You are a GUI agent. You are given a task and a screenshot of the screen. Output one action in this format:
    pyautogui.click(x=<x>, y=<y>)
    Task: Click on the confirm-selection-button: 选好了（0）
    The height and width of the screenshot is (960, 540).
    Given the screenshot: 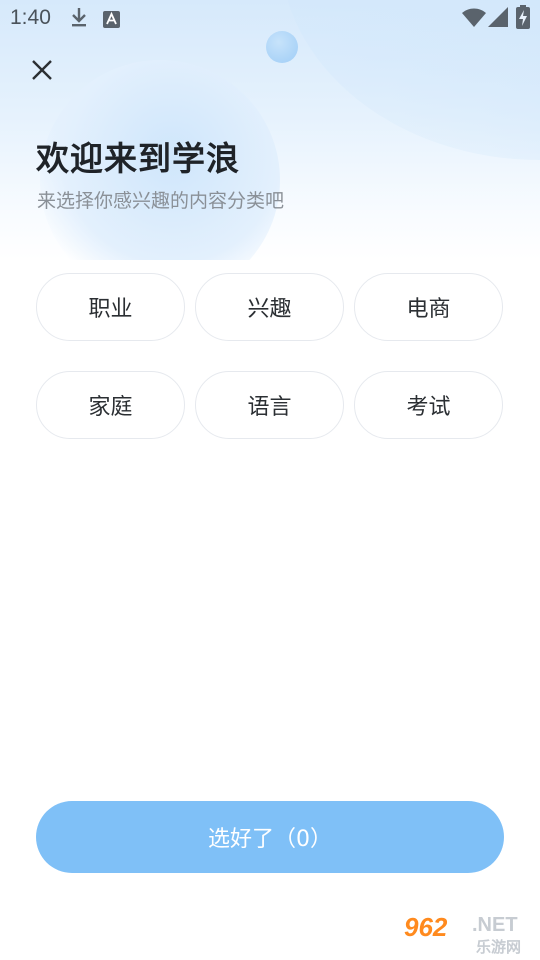 What is the action you would take?
    pyautogui.click(x=270, y=837)
    